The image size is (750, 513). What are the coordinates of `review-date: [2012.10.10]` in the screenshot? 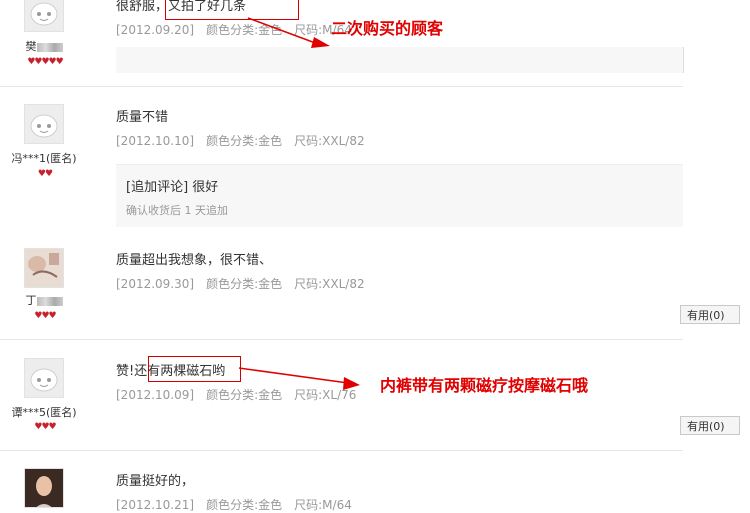 It's located at (155, 141).